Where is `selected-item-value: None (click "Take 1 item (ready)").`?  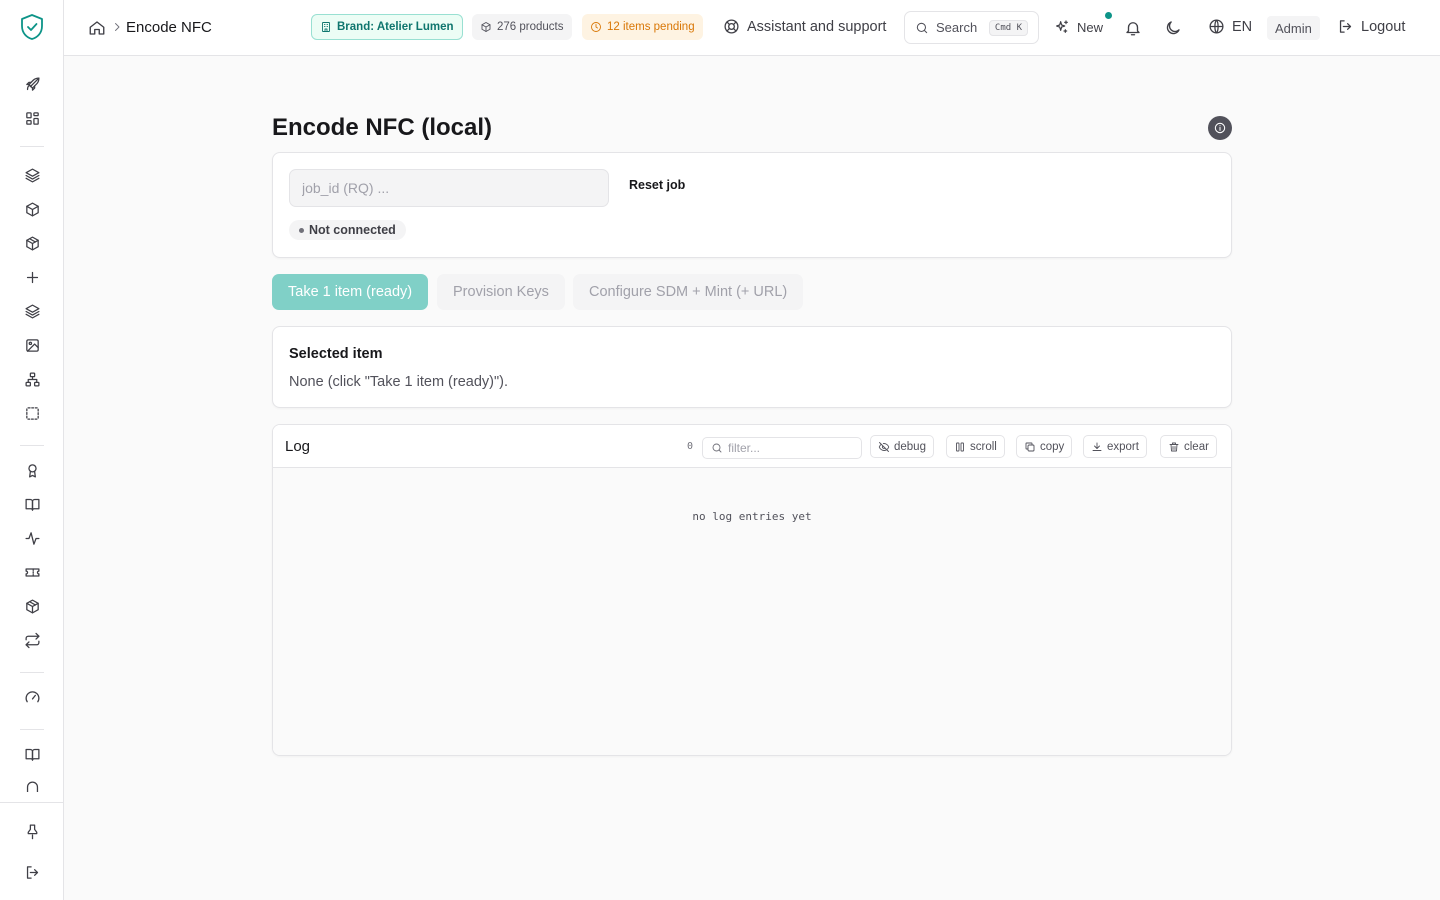 selected-item-value: None (click "Take 1 item (ready)"). is located at coordinates (398, 382).